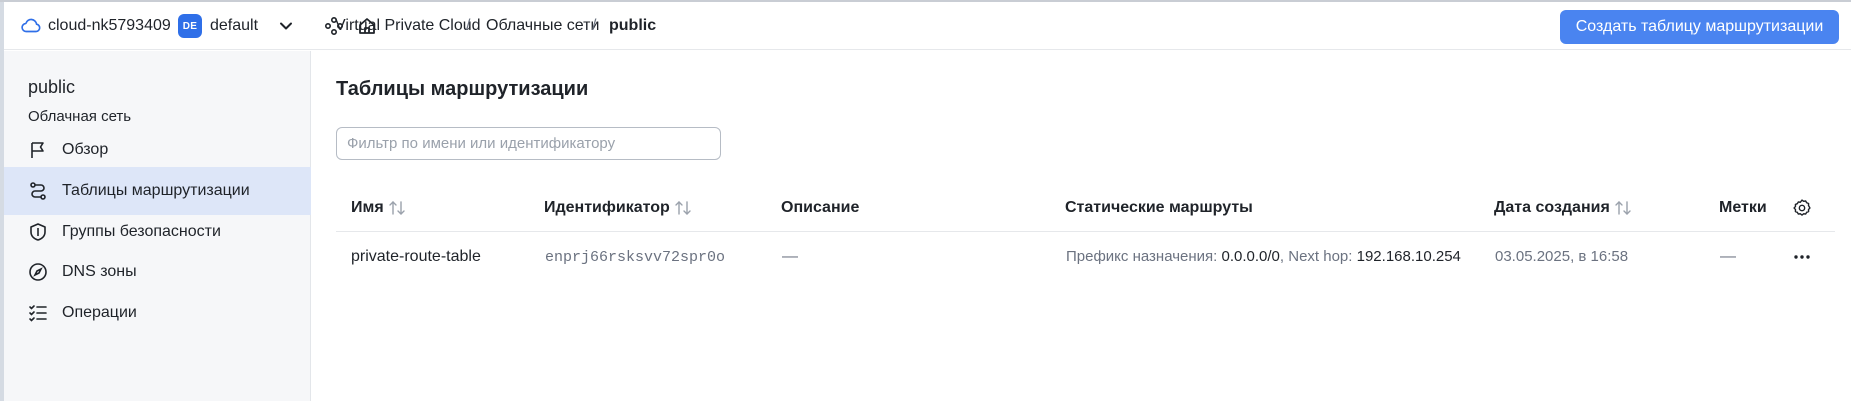 The width and height of the screenshot is (1851, 401). Describe the element at coordinates (1562, 256) in the screenshot. I see `route-table-created: 03.05.2025, в 16:58` at that location.